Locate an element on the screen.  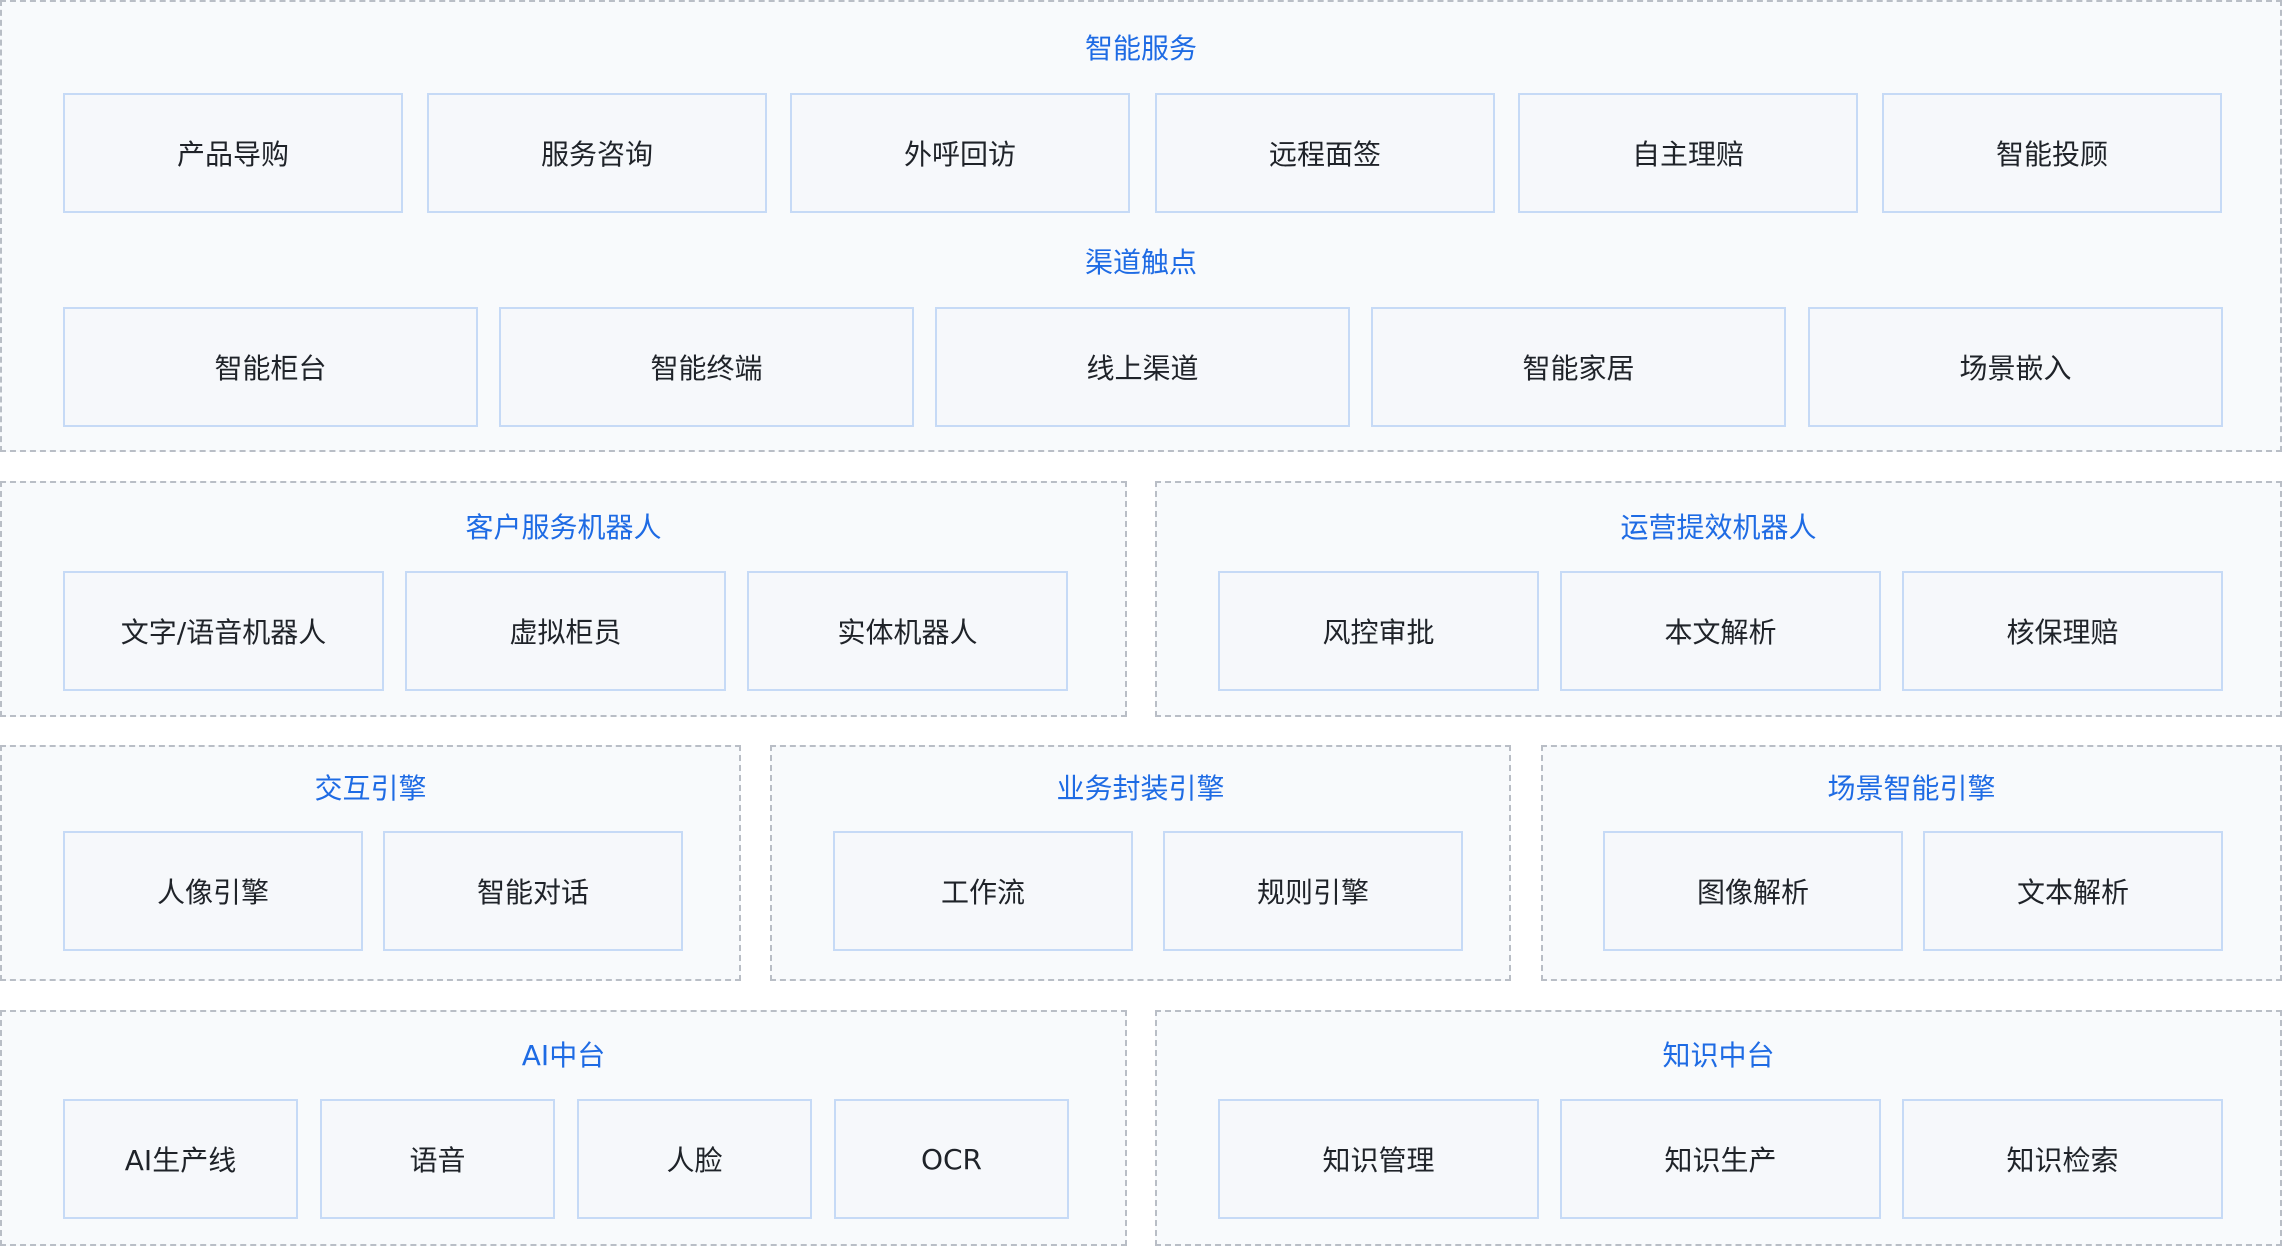
channel-item-online: 线上渠道 is located at coordinates (1142, 367).